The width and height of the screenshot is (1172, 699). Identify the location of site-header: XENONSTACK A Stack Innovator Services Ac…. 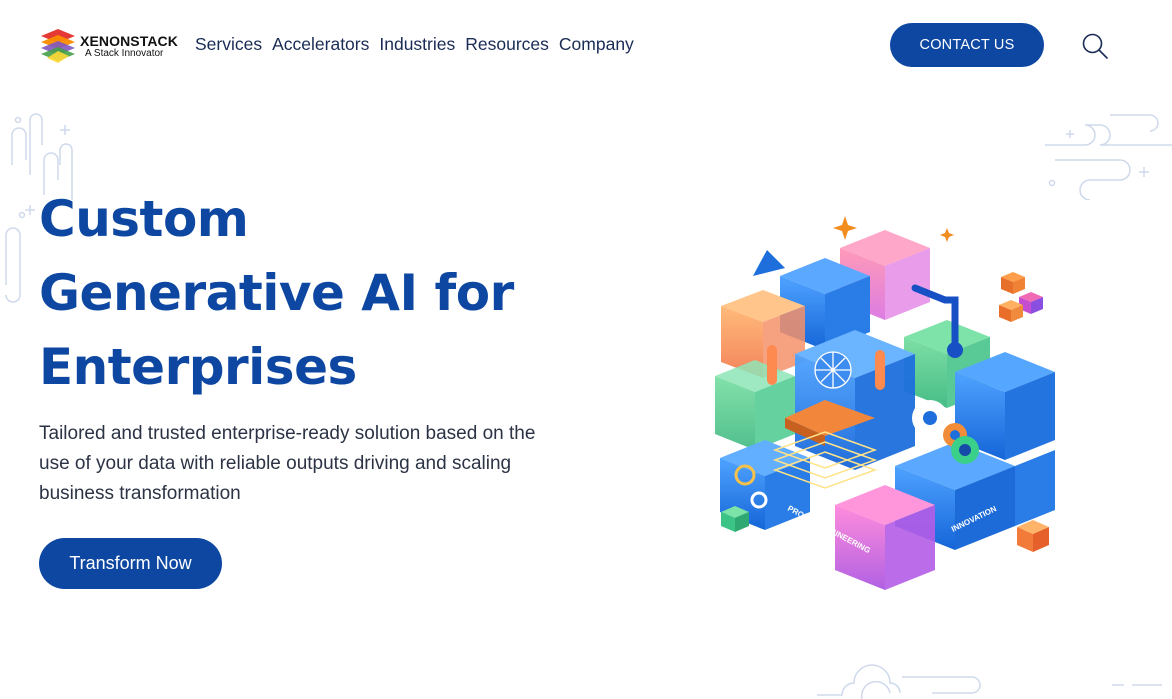
(586, 45).